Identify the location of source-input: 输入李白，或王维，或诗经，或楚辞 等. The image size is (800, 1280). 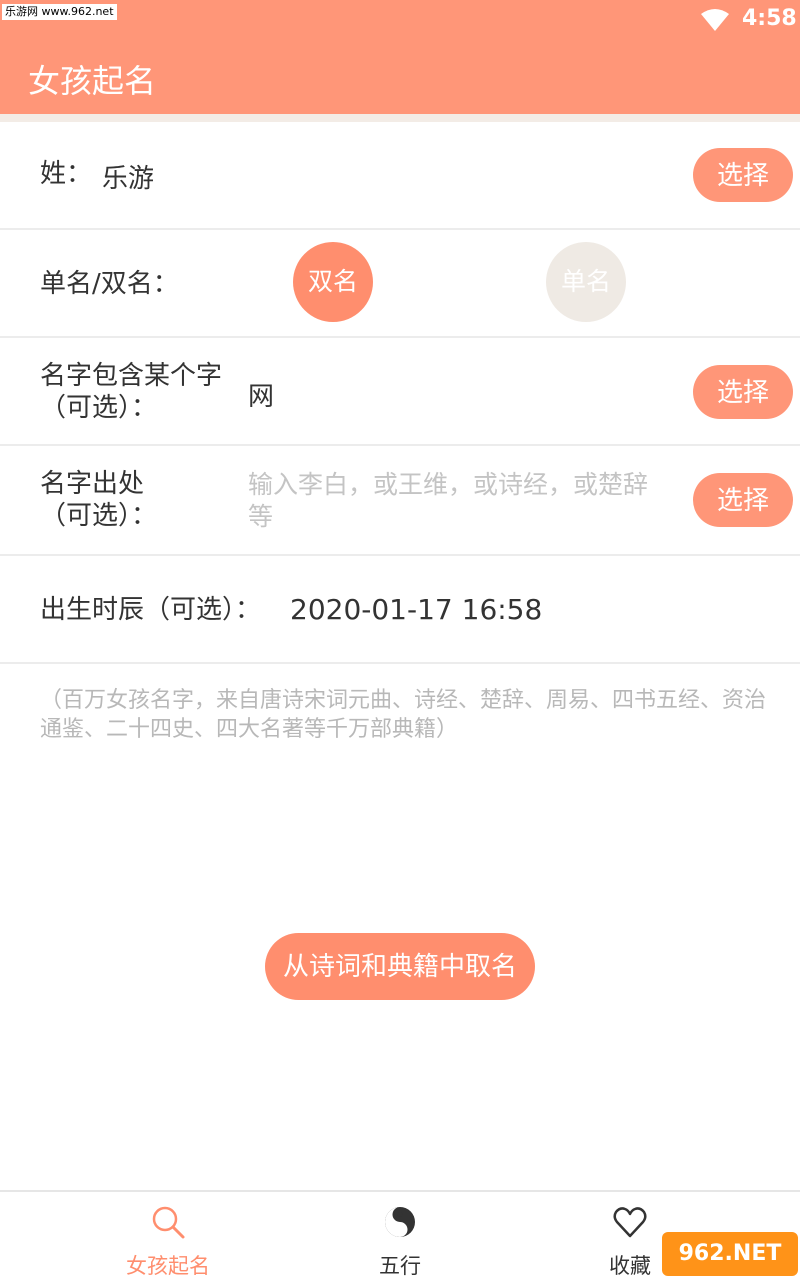
(468, 501).